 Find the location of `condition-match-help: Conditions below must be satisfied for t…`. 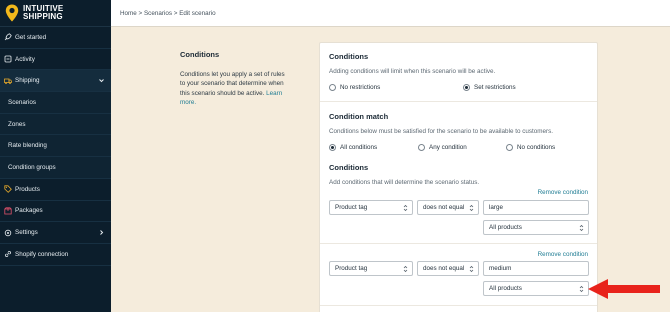

condition-match-help: Conditions below must be satisfied for t… is located at coordinates (441, 131).